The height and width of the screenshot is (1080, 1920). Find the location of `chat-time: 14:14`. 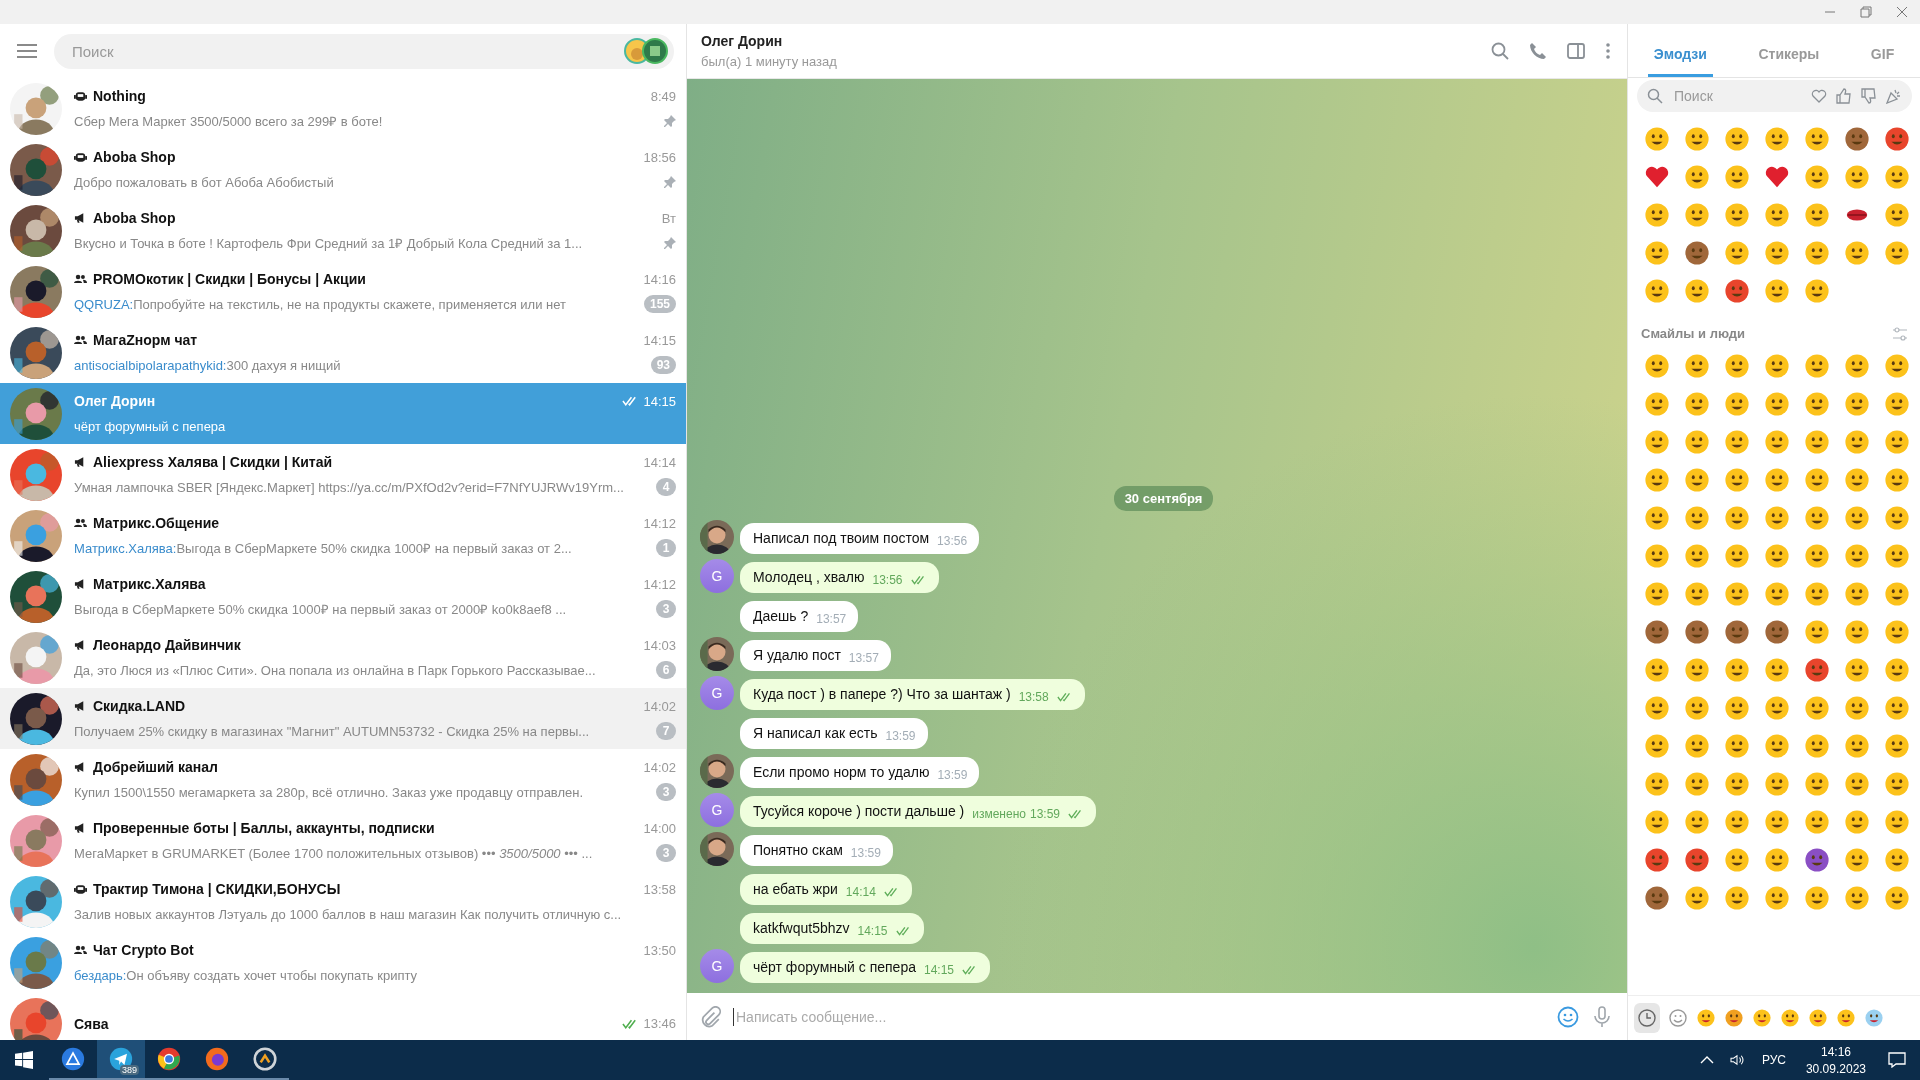

chat-time: 14:14 is located at coordinates (659, 462).